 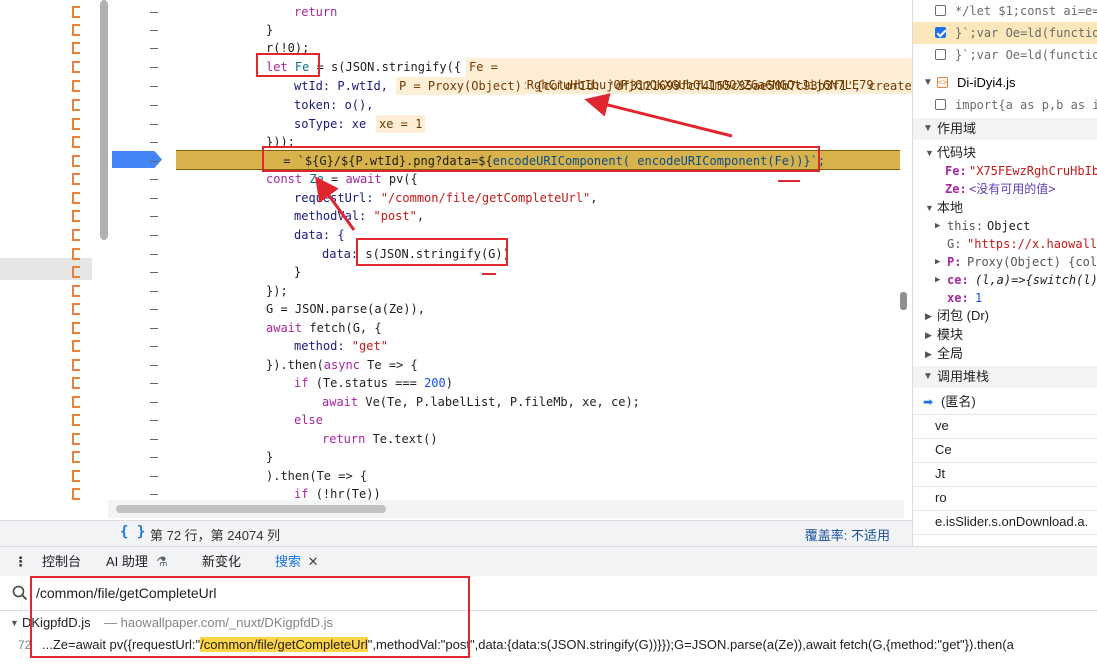 What do you see at coordinates (1005, 426) in the screenshot?
I see `callstack-frame: ve` at bounding box center [1005, 426].